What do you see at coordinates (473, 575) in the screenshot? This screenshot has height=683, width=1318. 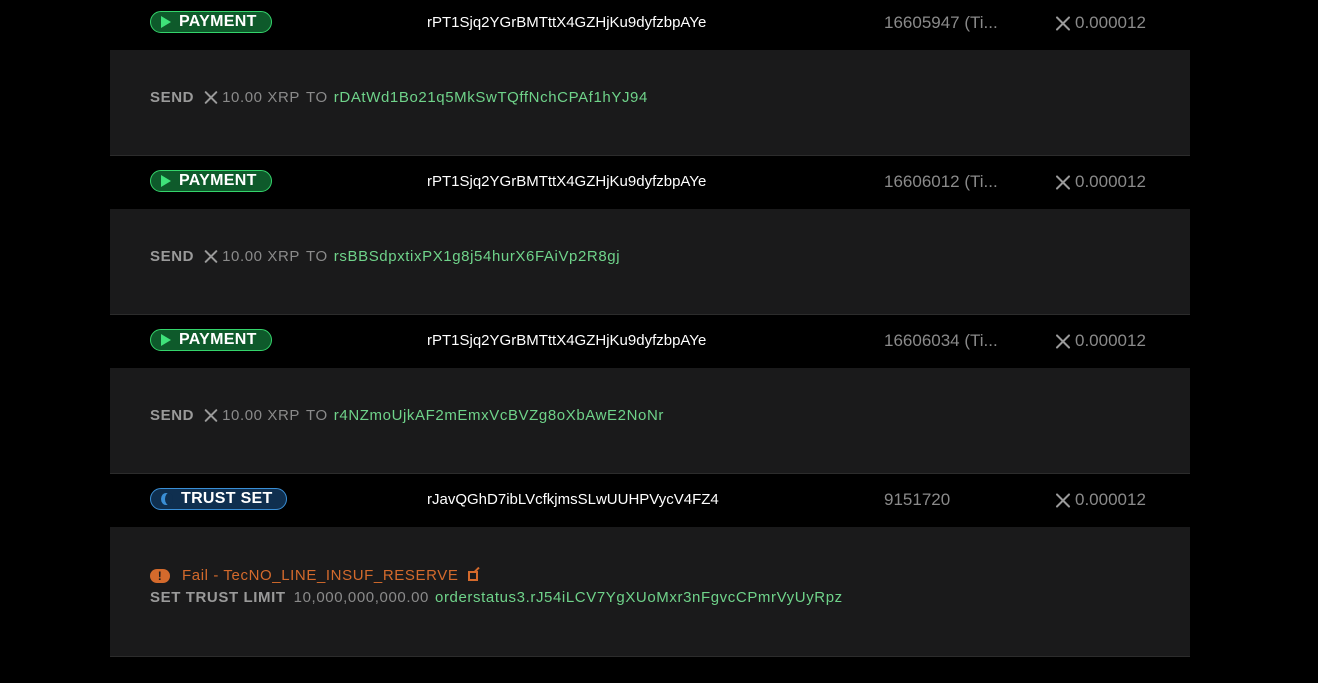 I see `external-link-icon` at bounding box center [473, 575].